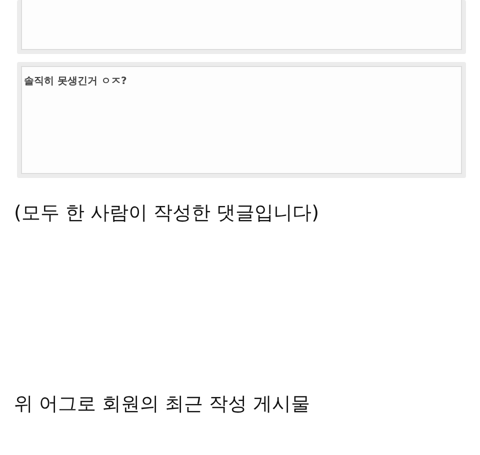 This screenshot has height=455, width=480. What do you see at coordinates (167, 213) in the screenshot?
I see `caption-text: (모두 한 사람이 작성한 댓글입니다)` at bounding box center [167, 213].